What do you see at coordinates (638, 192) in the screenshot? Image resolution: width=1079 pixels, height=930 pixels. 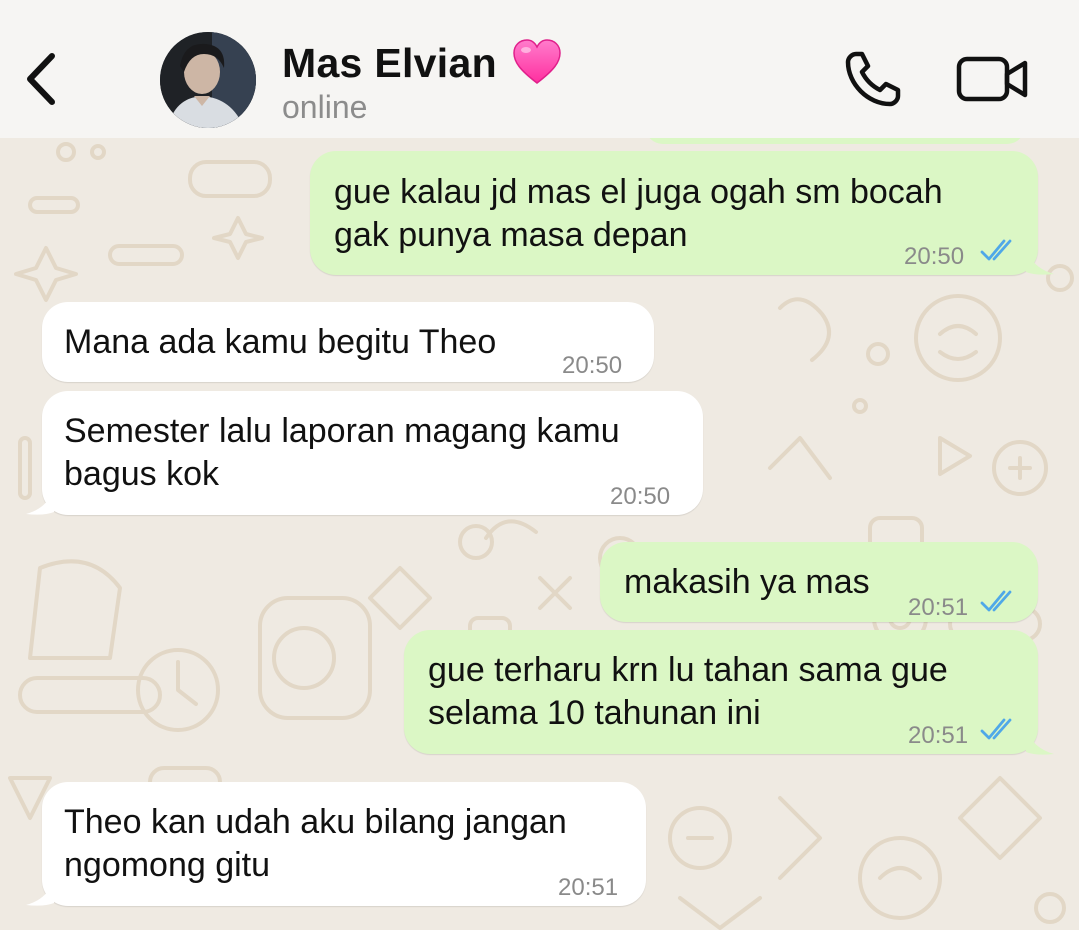 I see `message-text: gue kalau jd mas el juga ogah sm bocah` at bounding box center [638, 192].